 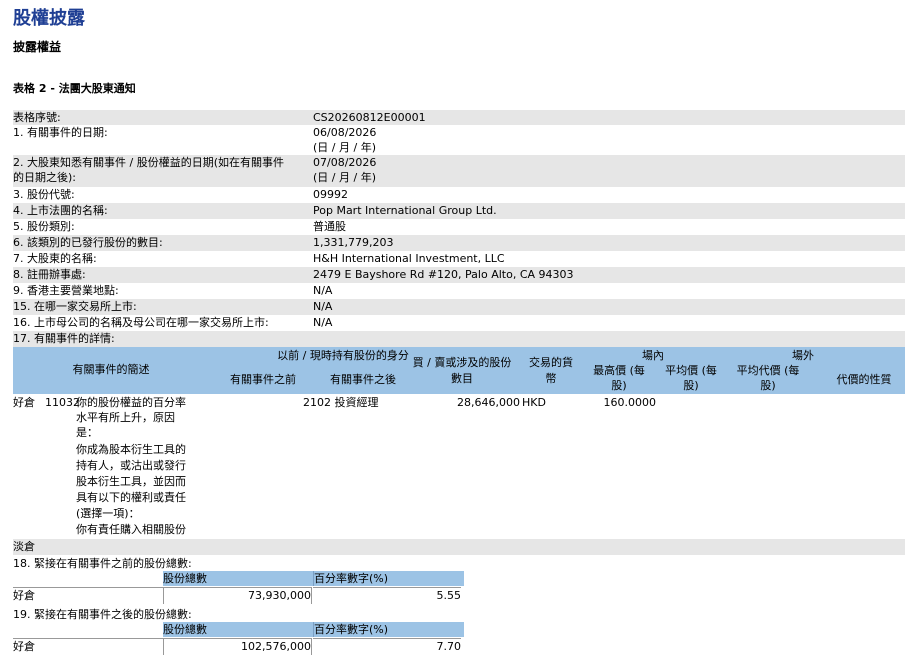 I want to click on section18-table: 股份總數 百分率數字(%) 好倉 73,930,000 5.55, so click(x=238, y=587).